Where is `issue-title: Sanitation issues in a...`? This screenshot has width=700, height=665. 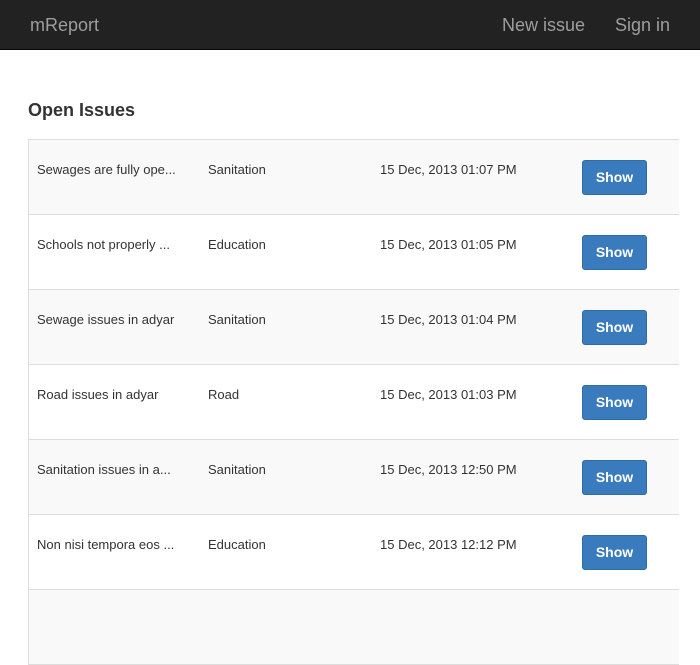
issue-title: Sanitation issues in a... is located at coordinates (104, 469).